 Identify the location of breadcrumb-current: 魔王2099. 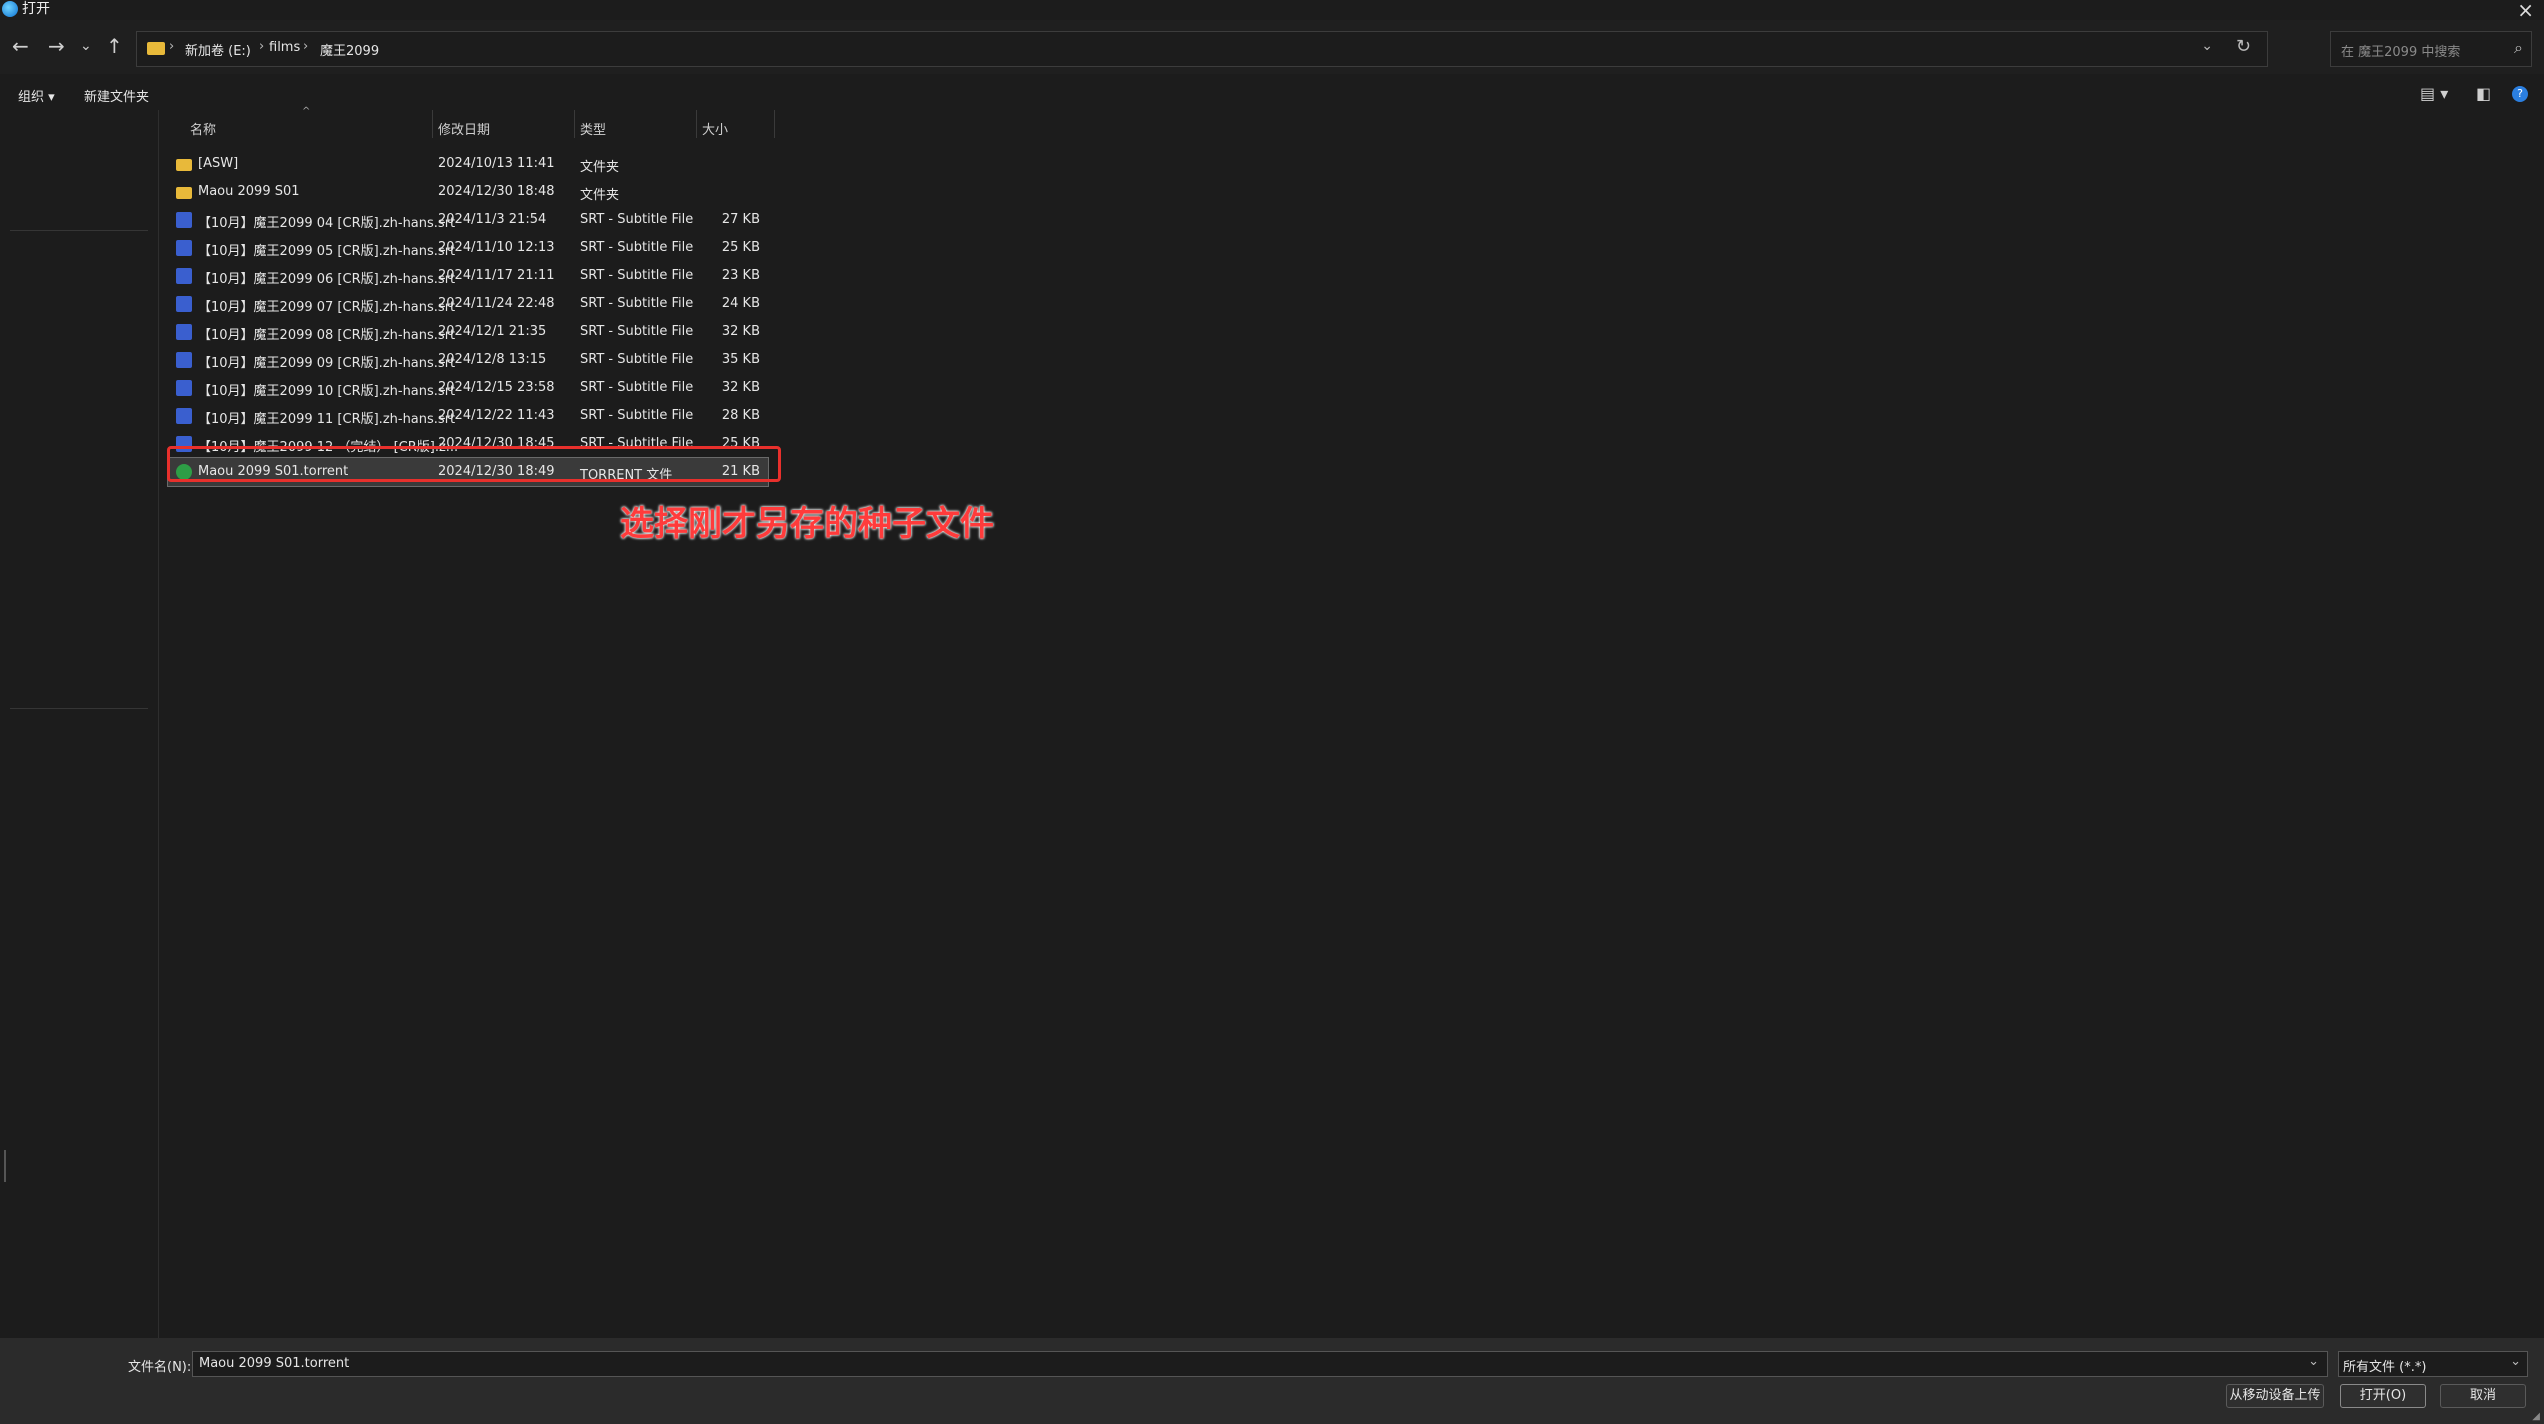
(349, 49).